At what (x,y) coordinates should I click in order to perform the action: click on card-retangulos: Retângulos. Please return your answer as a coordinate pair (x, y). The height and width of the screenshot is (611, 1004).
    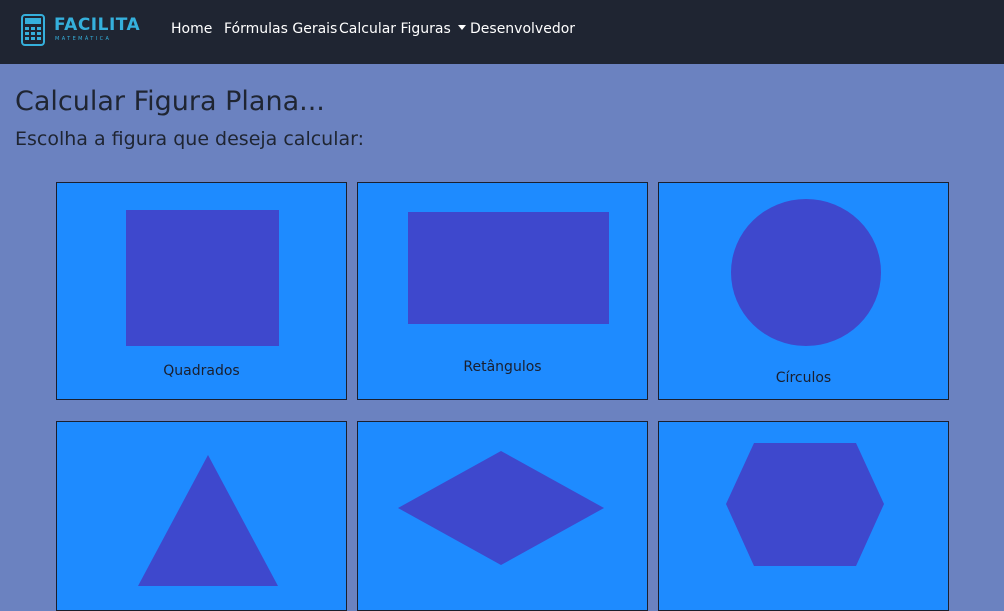
    Looking at the image, I should click on (502, 291).